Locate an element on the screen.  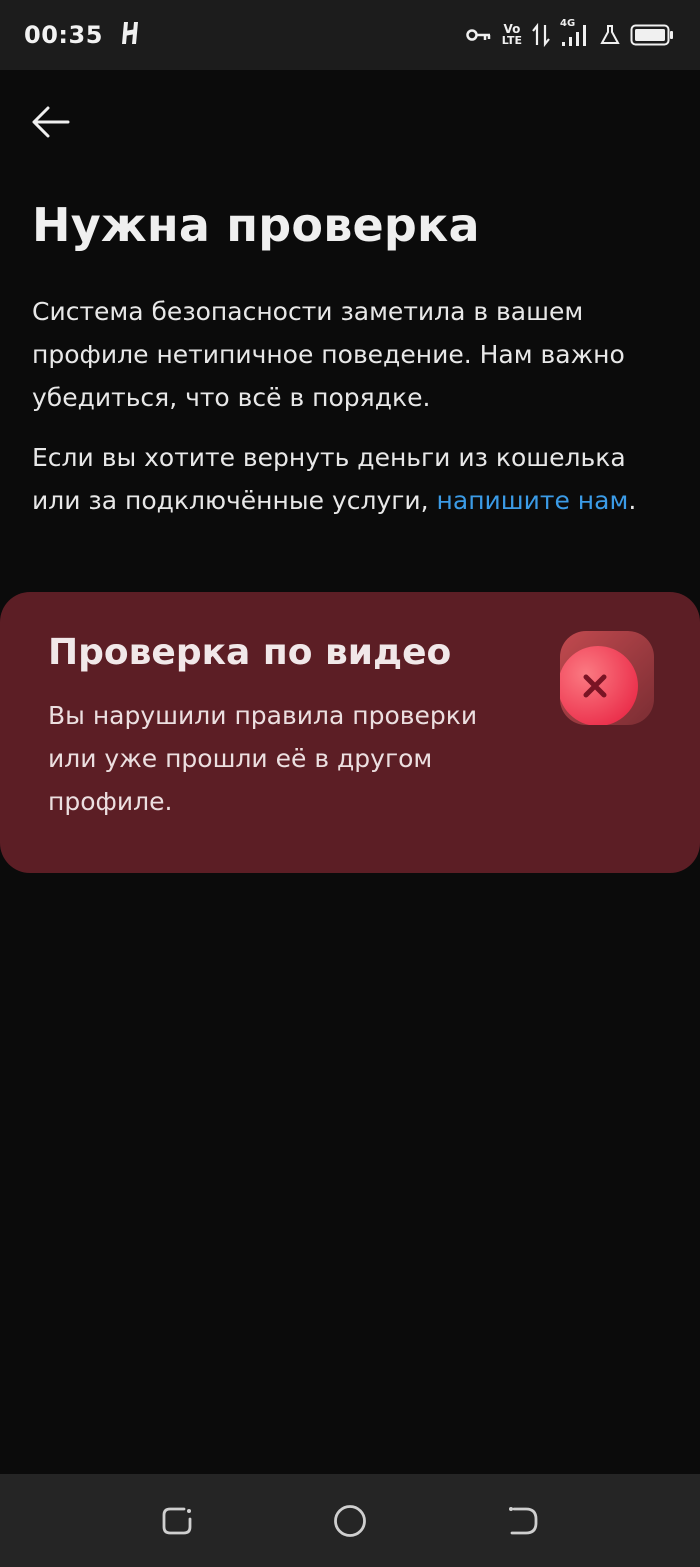
navigation-bar is located at coordinates (350, 1520).